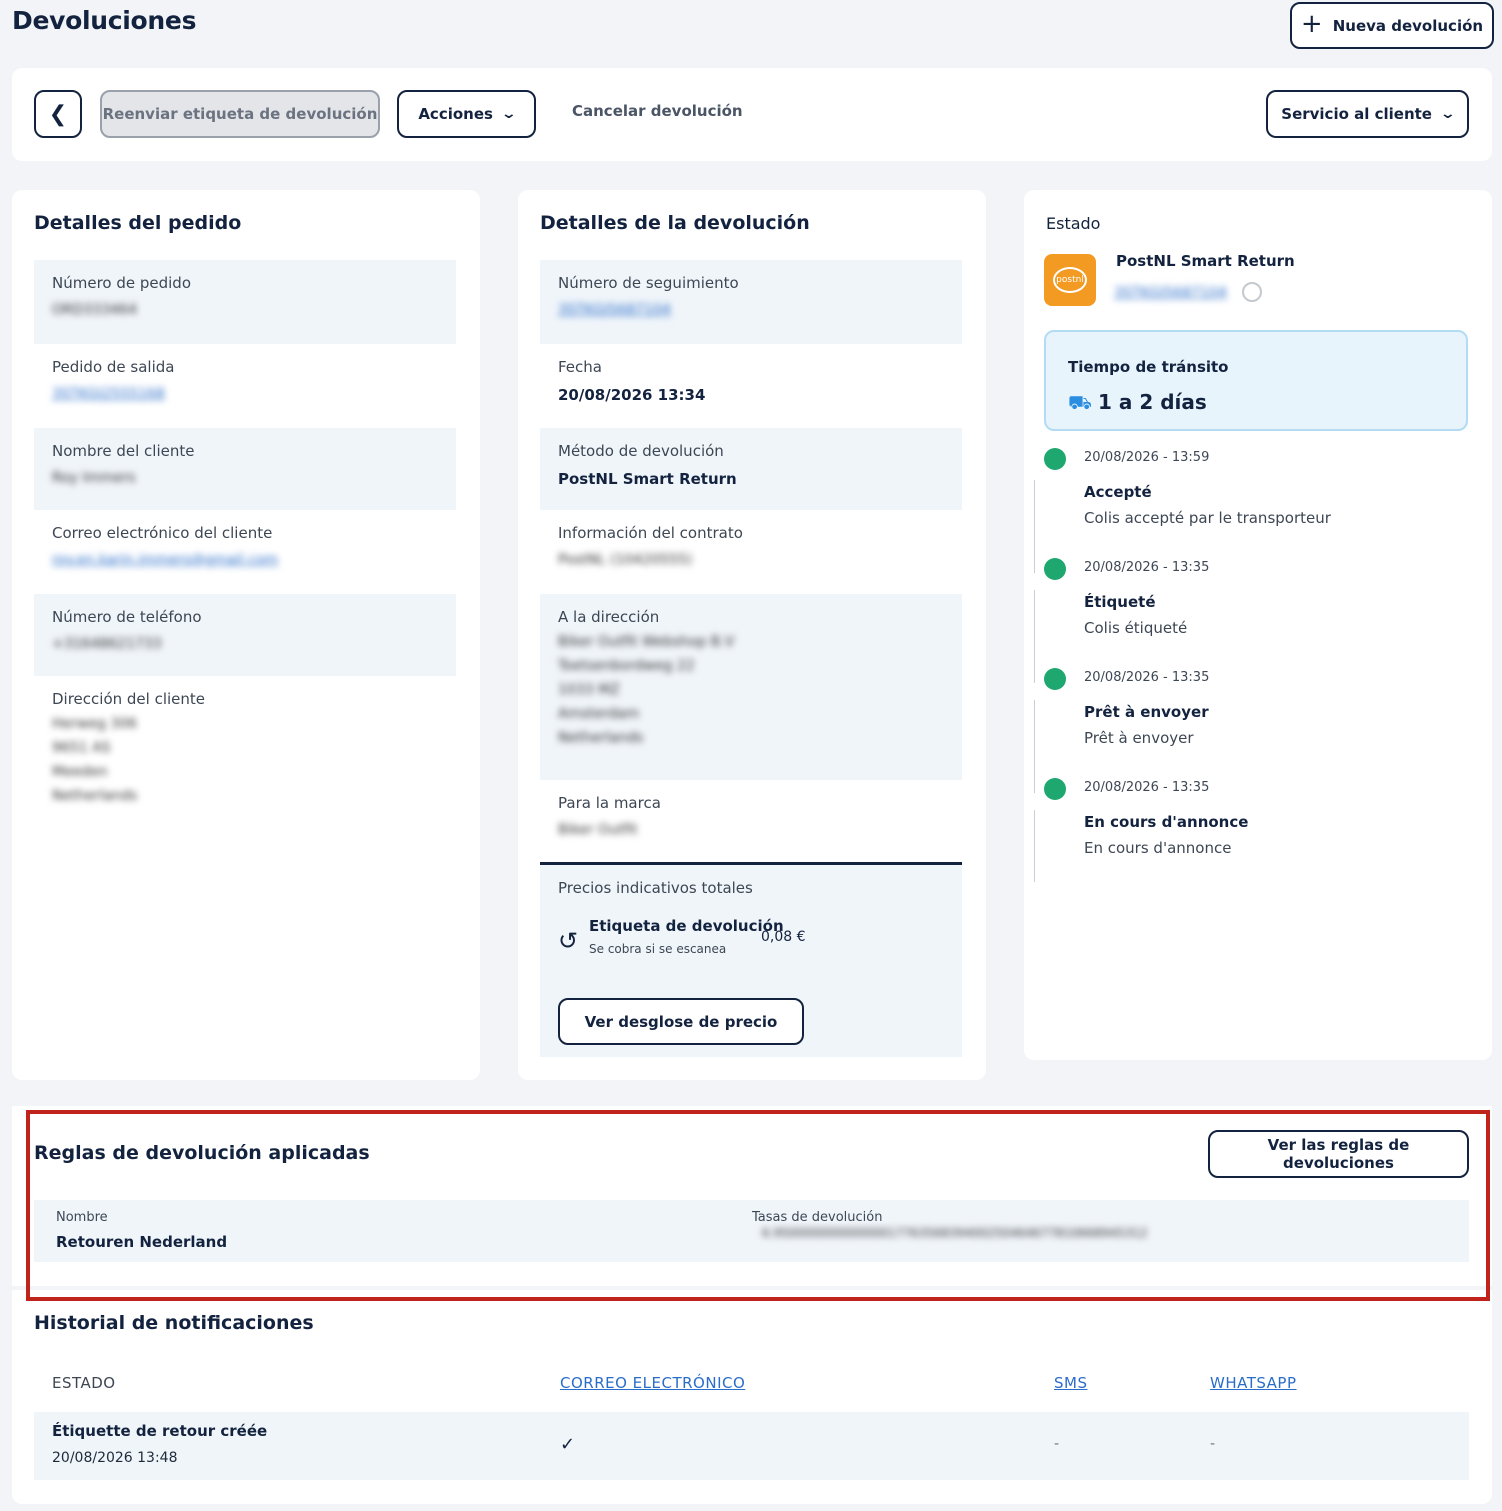 The height and width of the screenshot is (1511, 1502). Describe the element at coordinates (1073, 223) in the screenshot. I see `status-title: Estado` at that location.